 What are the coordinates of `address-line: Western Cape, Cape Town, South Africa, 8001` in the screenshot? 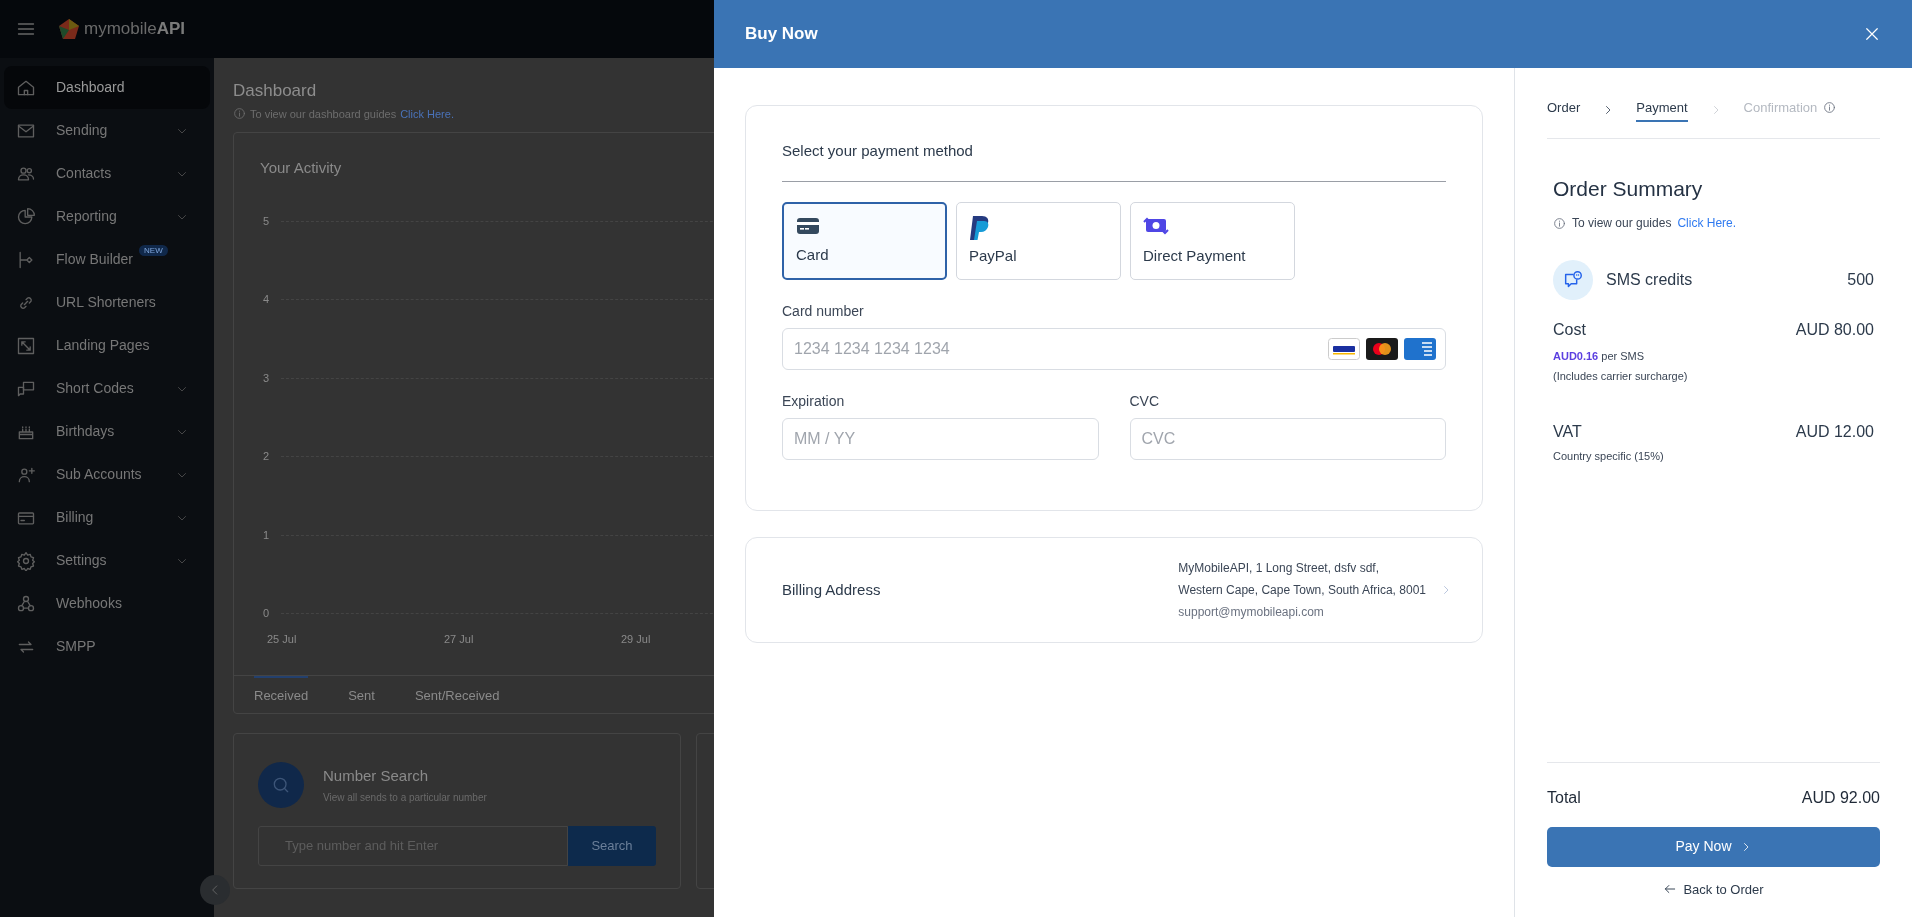 It's located at (1302, 590).